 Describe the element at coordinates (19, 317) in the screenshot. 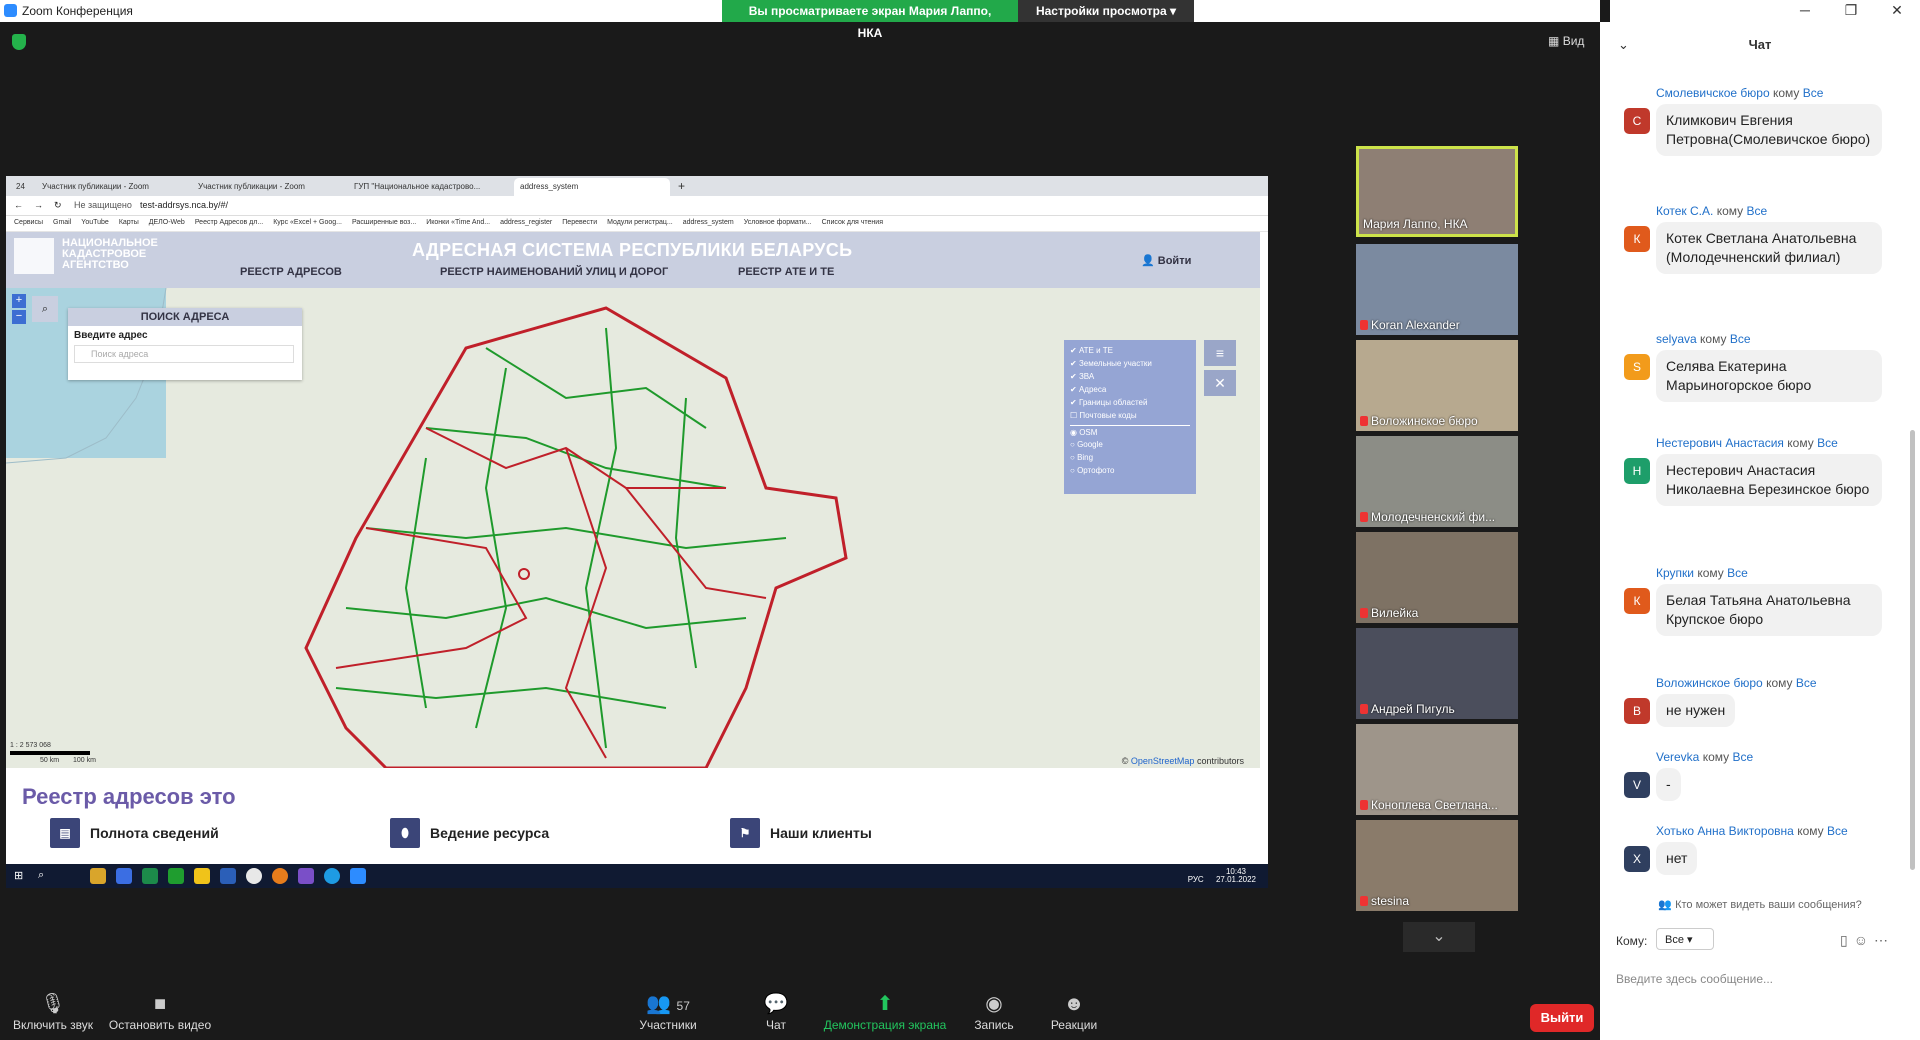

I see `zoom-out-icon: −` at that location.